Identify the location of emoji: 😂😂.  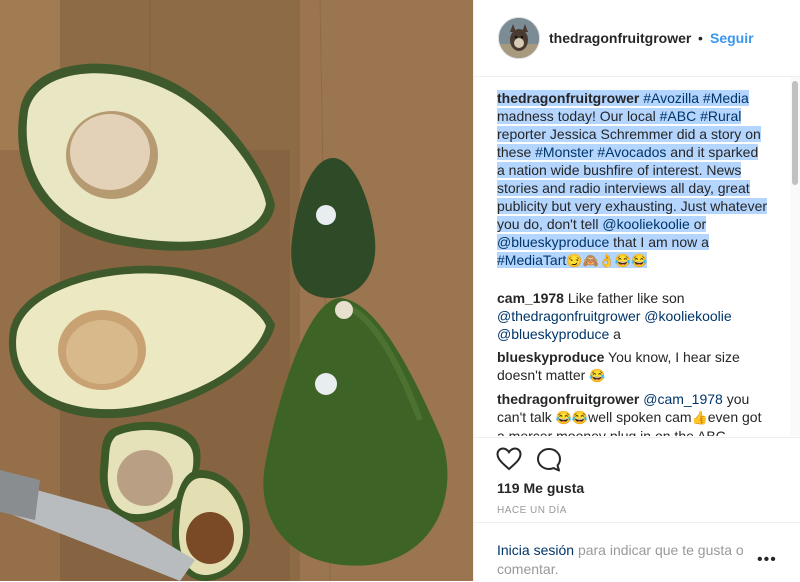
(572, 417).